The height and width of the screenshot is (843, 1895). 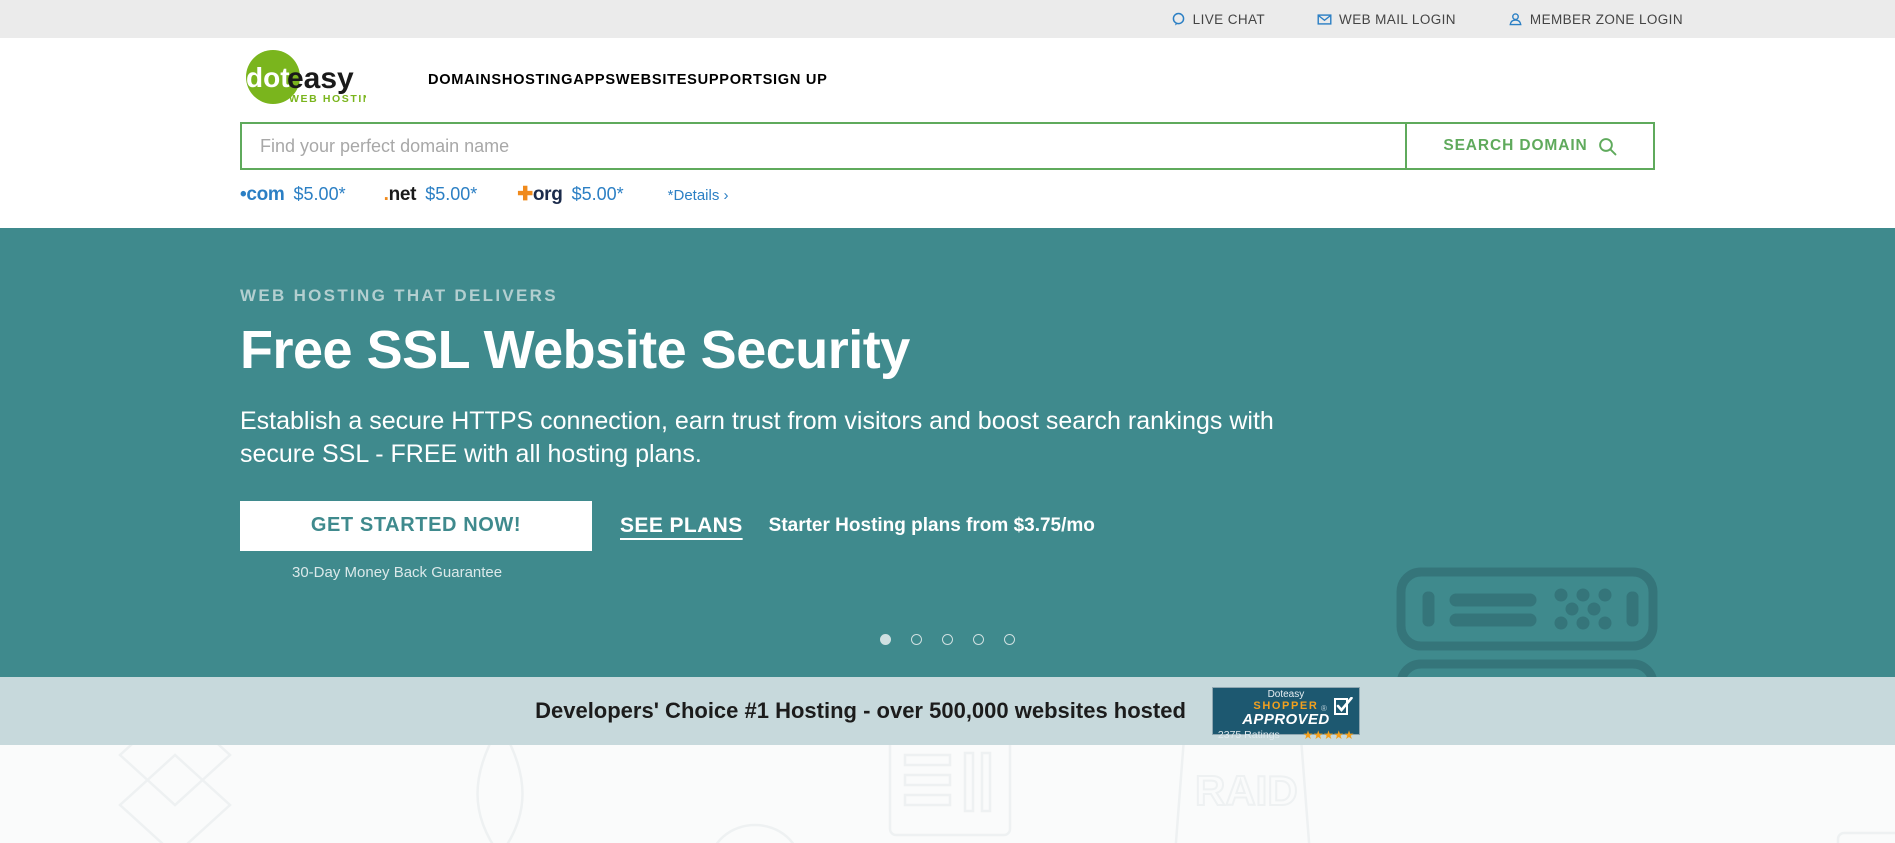 What do you see at coordinates (320, 78) in the screenshot?
I see `svg-text: easy` at bounding box center [320, 78].